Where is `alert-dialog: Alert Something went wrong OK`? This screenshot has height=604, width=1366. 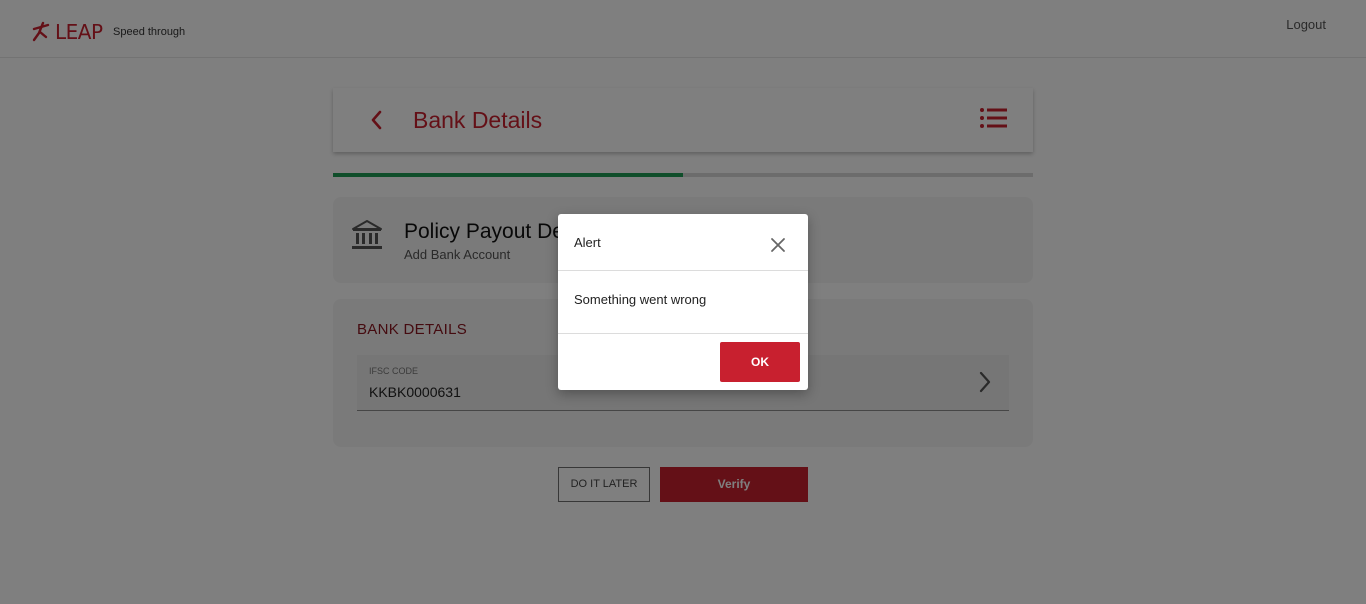 alert-dialog: Alert Something went wrong OK is located at coordinates (683, 302).